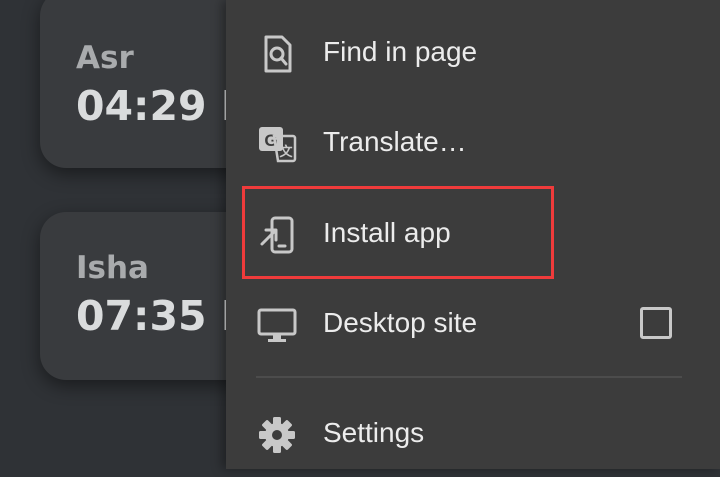  Describe the element at coordinates (277, 54) in the screenshot. I see `find-in-page-icon` at that location.